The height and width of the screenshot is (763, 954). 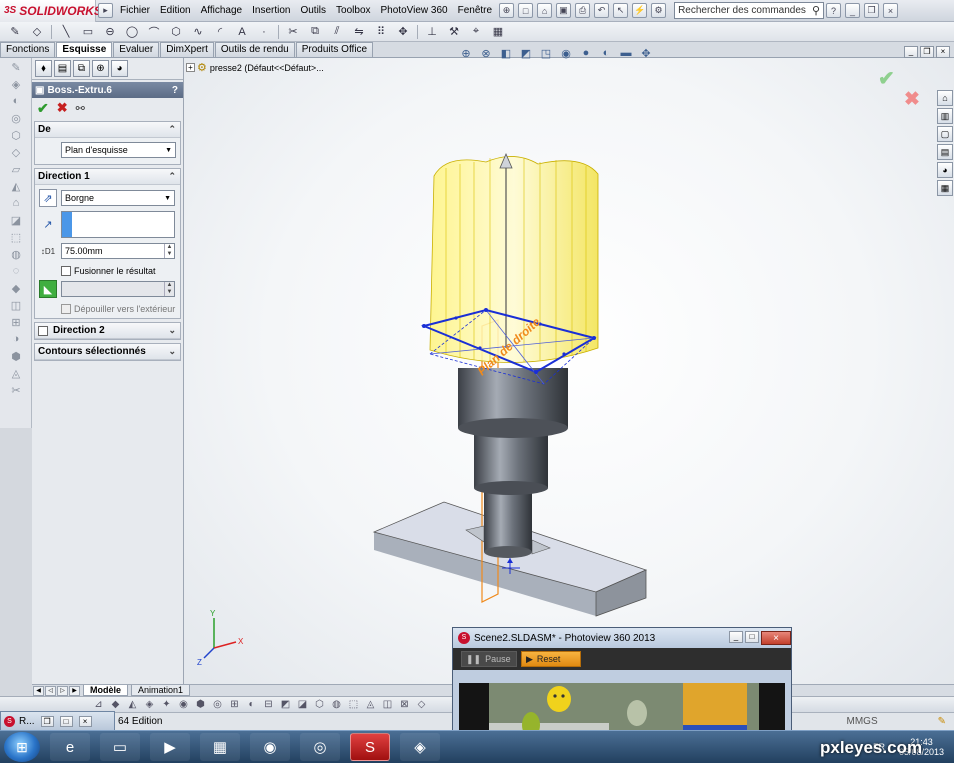 What do you see at coordinates (271, 11) in the screenshot?
I see `menu-insertion: Insertion` at bounding box center [271, 11].